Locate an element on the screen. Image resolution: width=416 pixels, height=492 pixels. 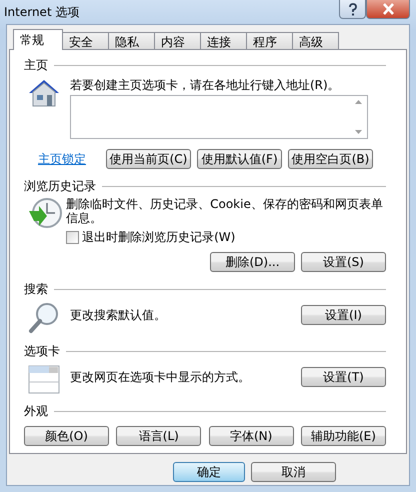
button: 语言(L) is located at coordinates (159, 436).